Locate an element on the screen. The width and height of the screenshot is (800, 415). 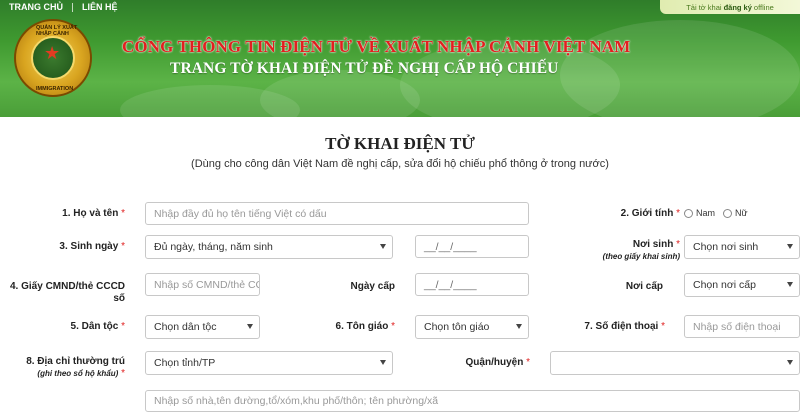
address-note: (ghi theo sổ hộ khẩu) is located at coordinates (78, 373).